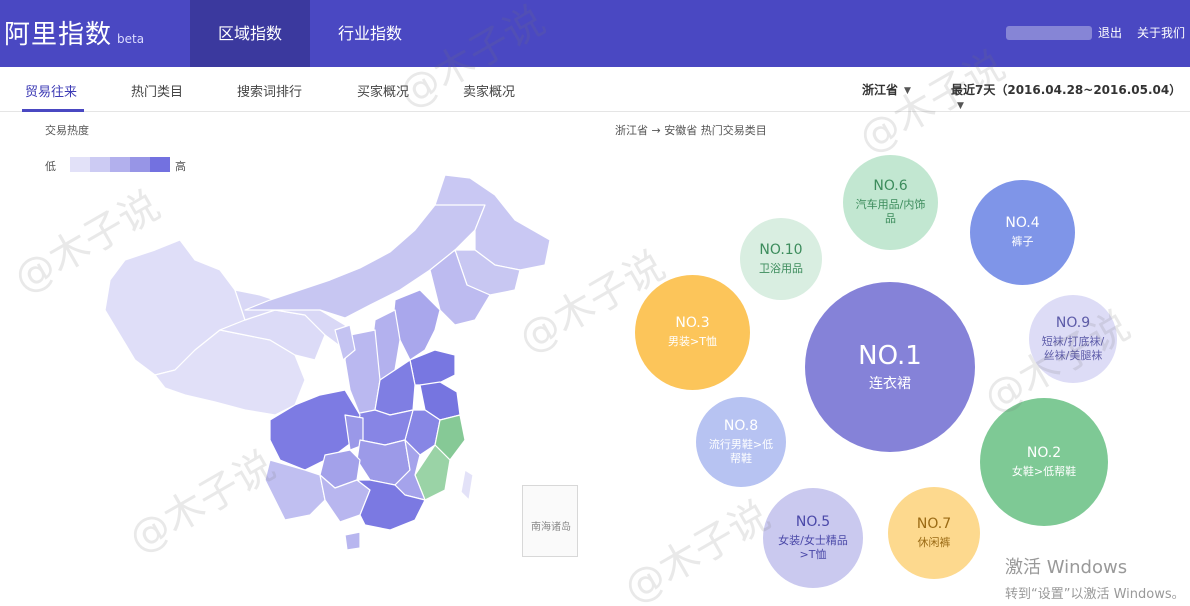 This screenshot has width=1190, height=606. What do you see at coordinates (741, 425) in the screenshot?
I see `bubble-rank: NO.8` at bounding box center [741, 425].